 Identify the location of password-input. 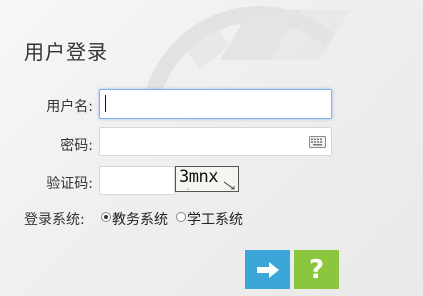
(215, 141).